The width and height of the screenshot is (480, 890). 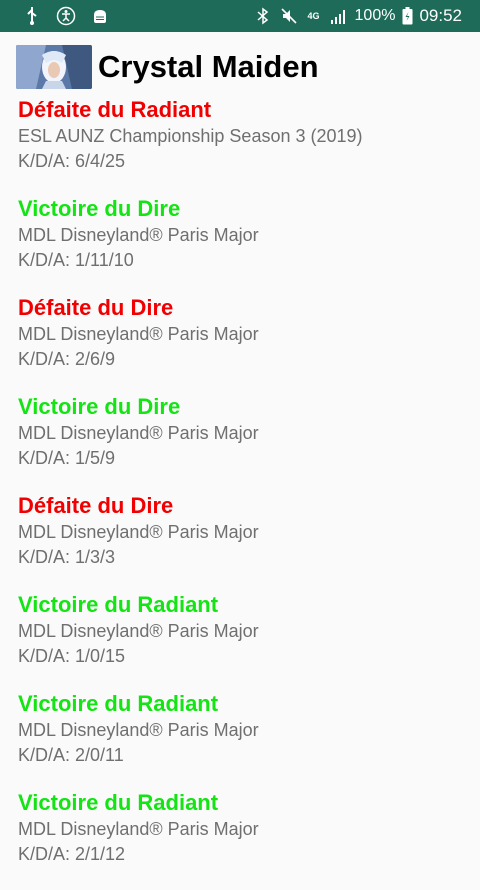 What do you see at coordinates (67, 557) in the screenshot?
I see `match-kda: K/D/A: 1/3/3` at bounding box center [67, 557].